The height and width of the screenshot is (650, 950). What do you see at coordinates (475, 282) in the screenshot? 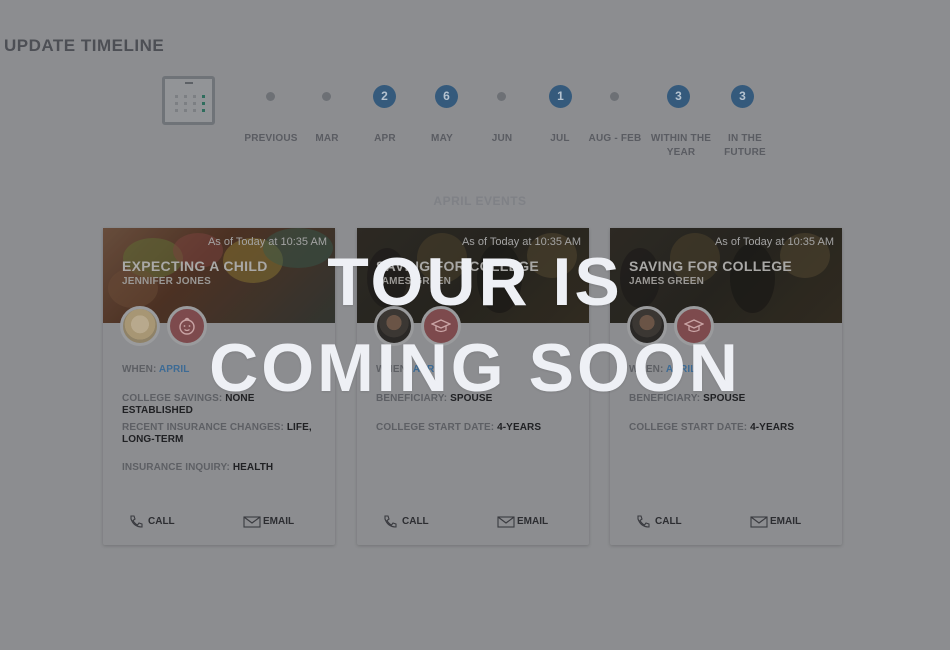
I see `overlay-line-1: TOUR IS` at bounding box center [475, 282].